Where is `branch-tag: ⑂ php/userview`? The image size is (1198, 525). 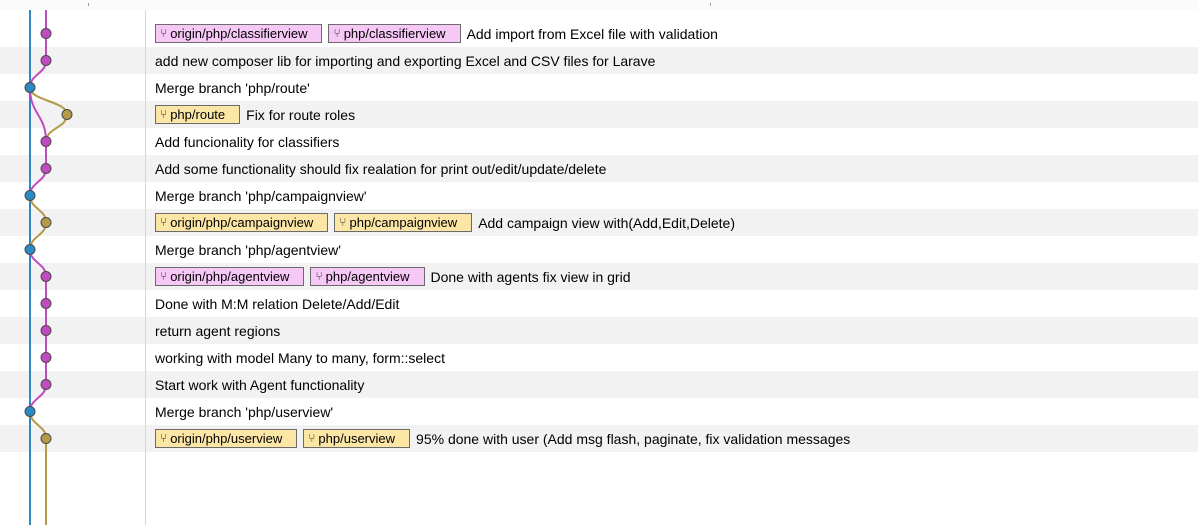
branch-tag: ⑂ php/userview is located at coordinates (357, 438).